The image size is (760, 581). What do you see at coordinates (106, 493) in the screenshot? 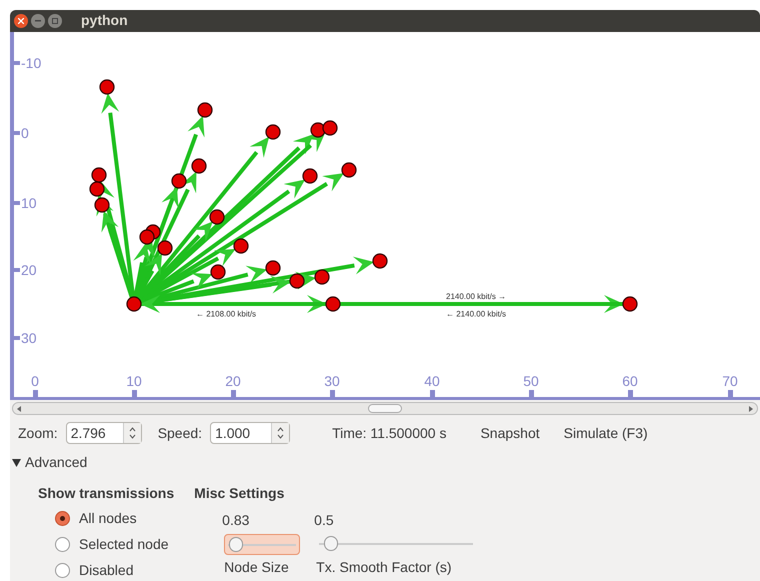
I see `section-heading: Show transmissions` at bounding box center [106, 493].